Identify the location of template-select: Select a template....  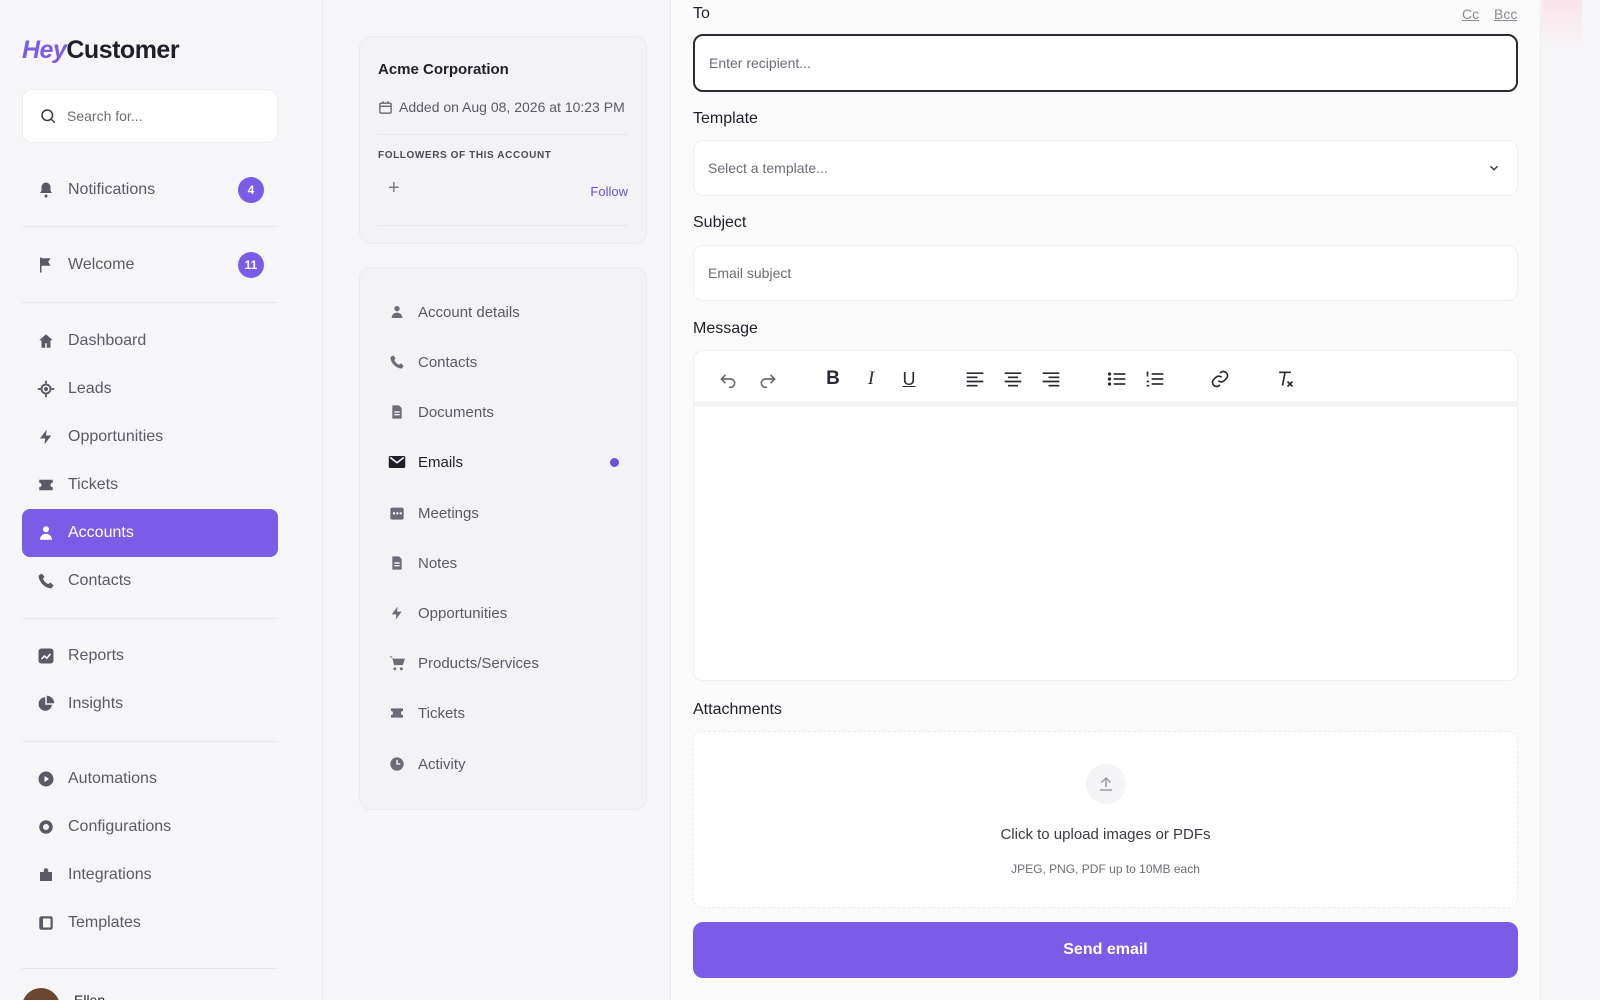
(1105, 168).